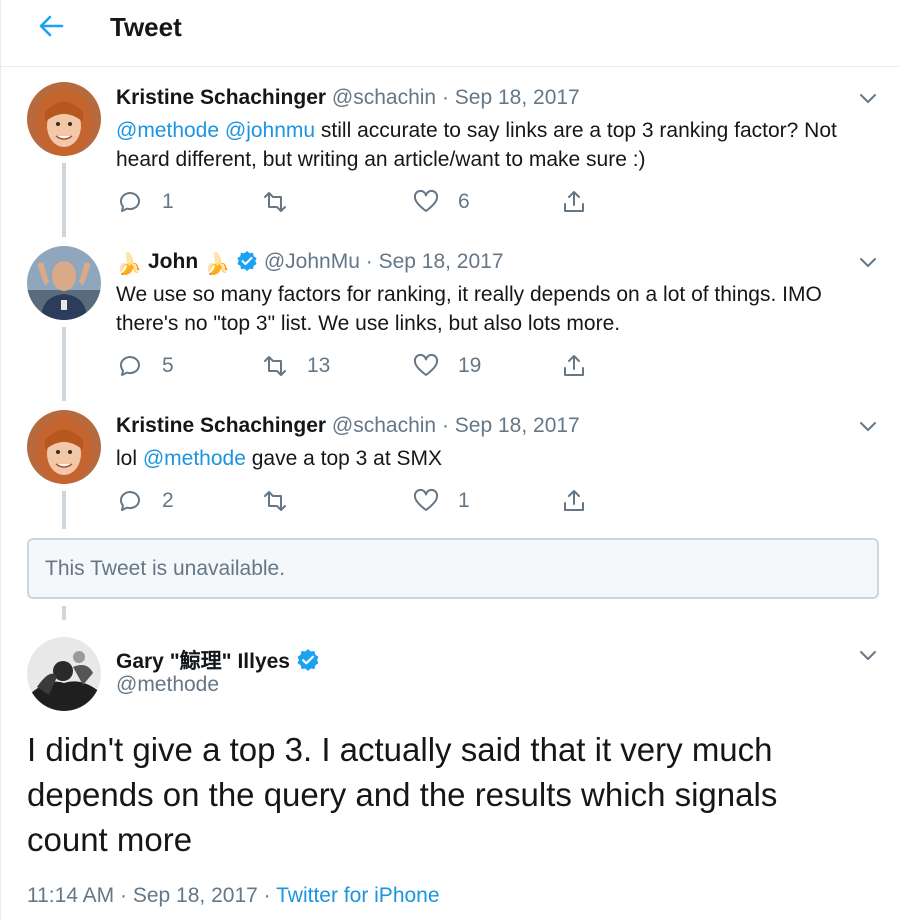  What do you see at coordinates (145, 202) in the screenshot?
I see `reply-button: 1` at bounding box center [145, 202].